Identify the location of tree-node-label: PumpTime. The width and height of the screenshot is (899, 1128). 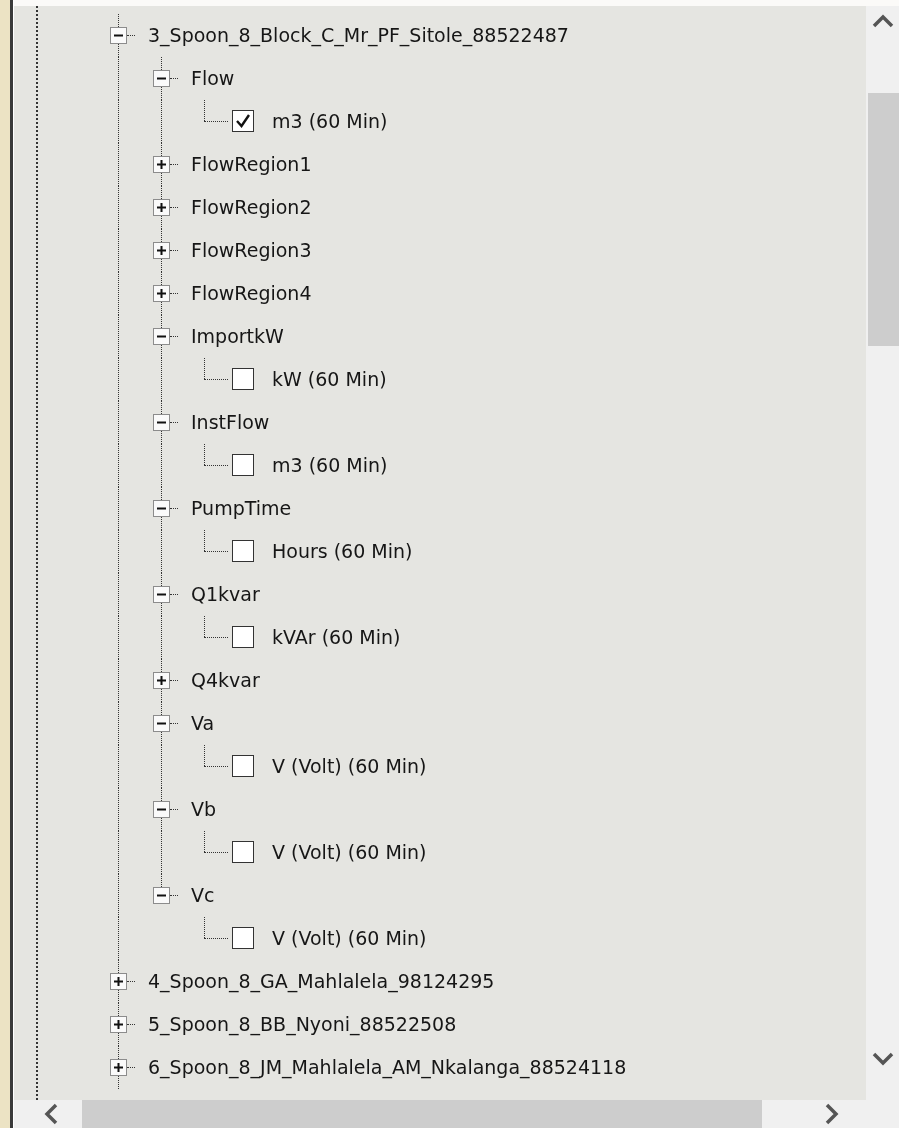
(241, 508).